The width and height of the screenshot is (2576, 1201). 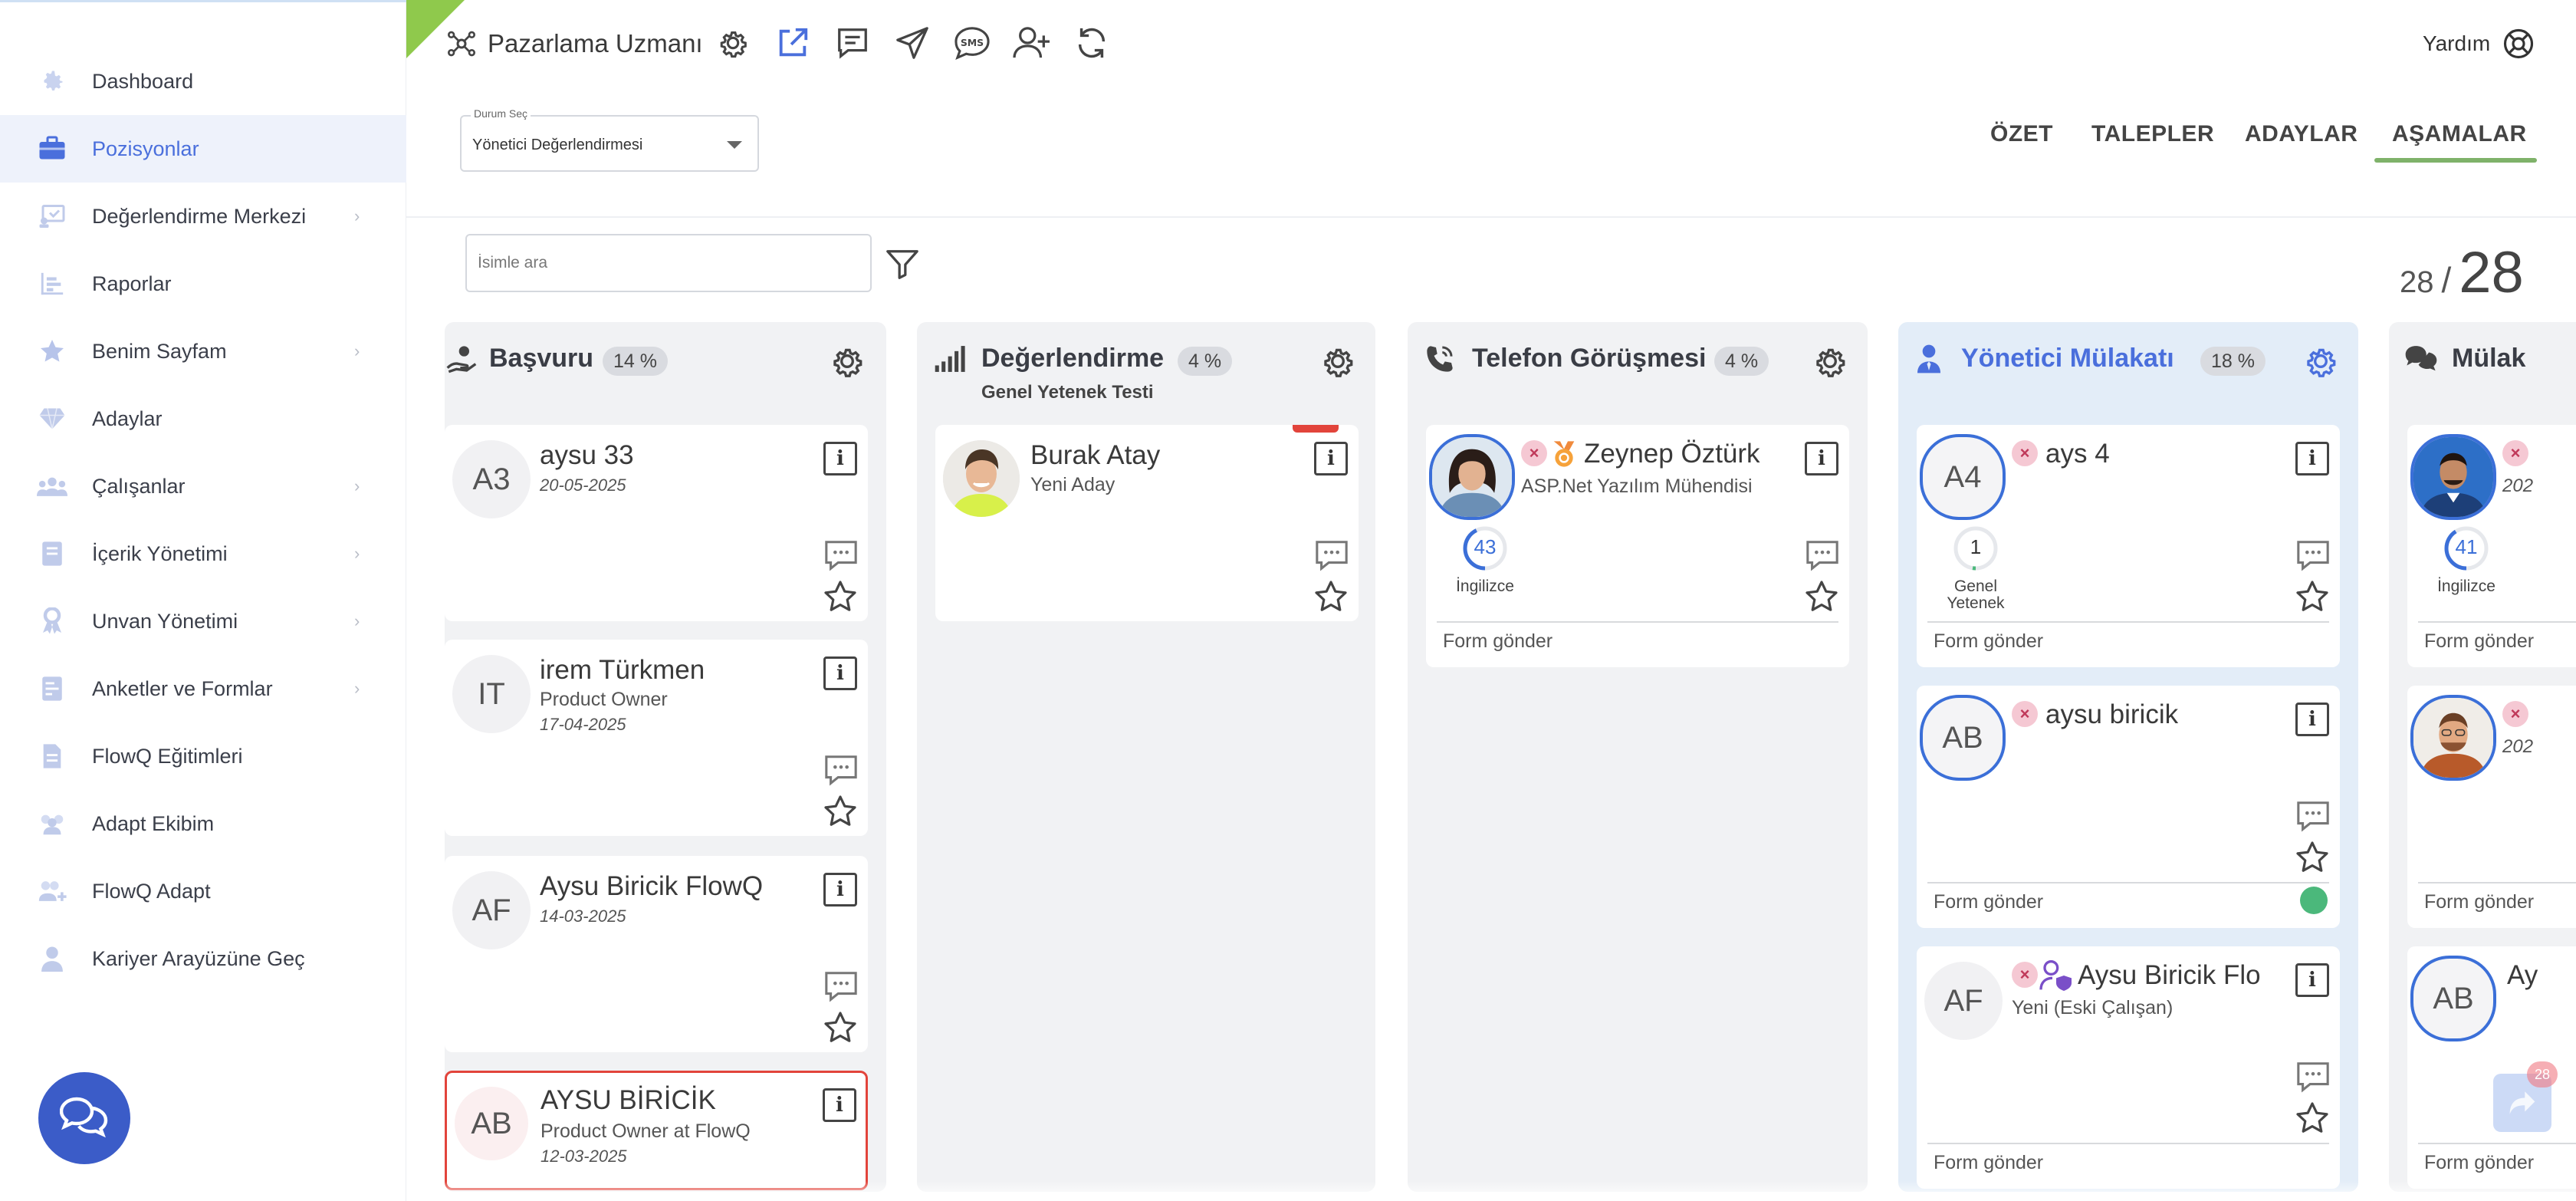 What do you see at coordinates (2056, 975) in the screenshot?
I see `user-shield-icon` at bounding box center [2056, 975].